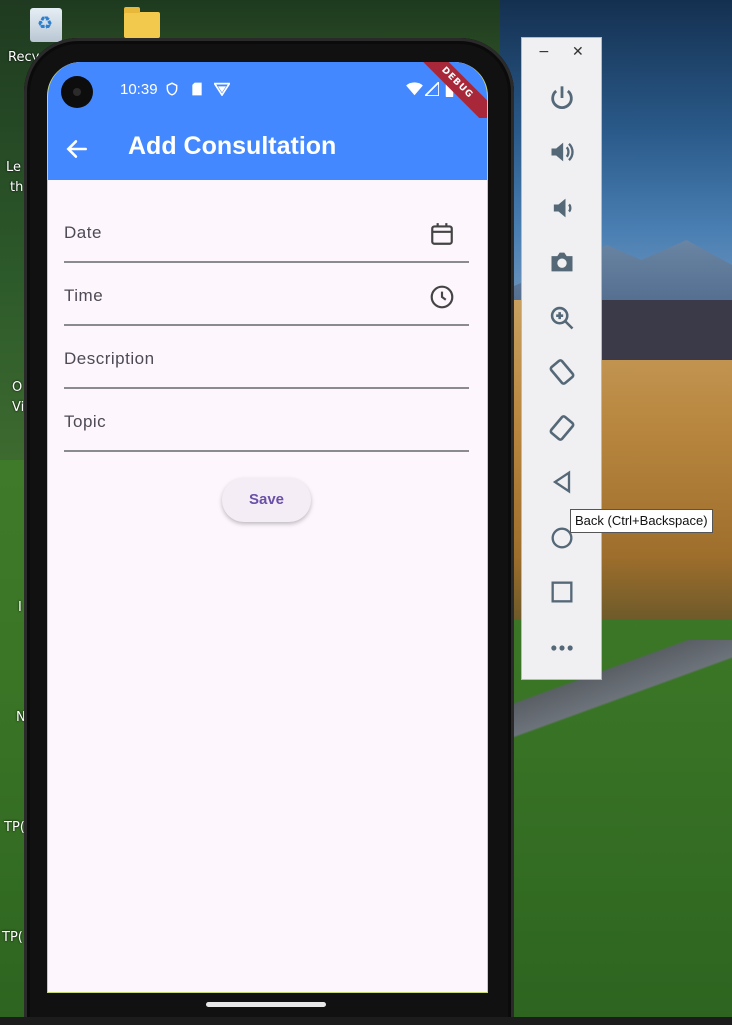 The width and height of the screenshot is (732, 1025). What do you see at coordinates (85, 421) in the screenshot?
I see `topic-field-label: Topic` at bounding box center [85, 421].